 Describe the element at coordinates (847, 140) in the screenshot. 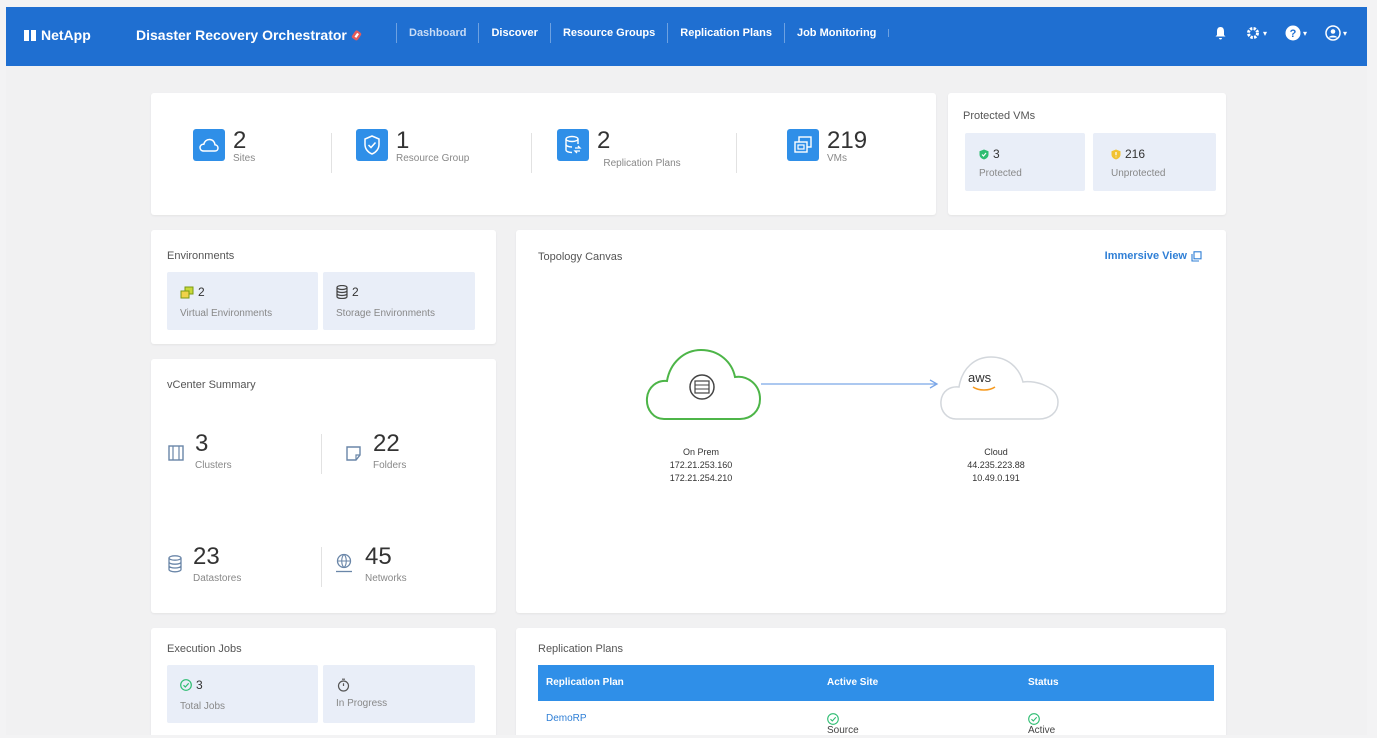

I see `vms-count: 219` at that location.